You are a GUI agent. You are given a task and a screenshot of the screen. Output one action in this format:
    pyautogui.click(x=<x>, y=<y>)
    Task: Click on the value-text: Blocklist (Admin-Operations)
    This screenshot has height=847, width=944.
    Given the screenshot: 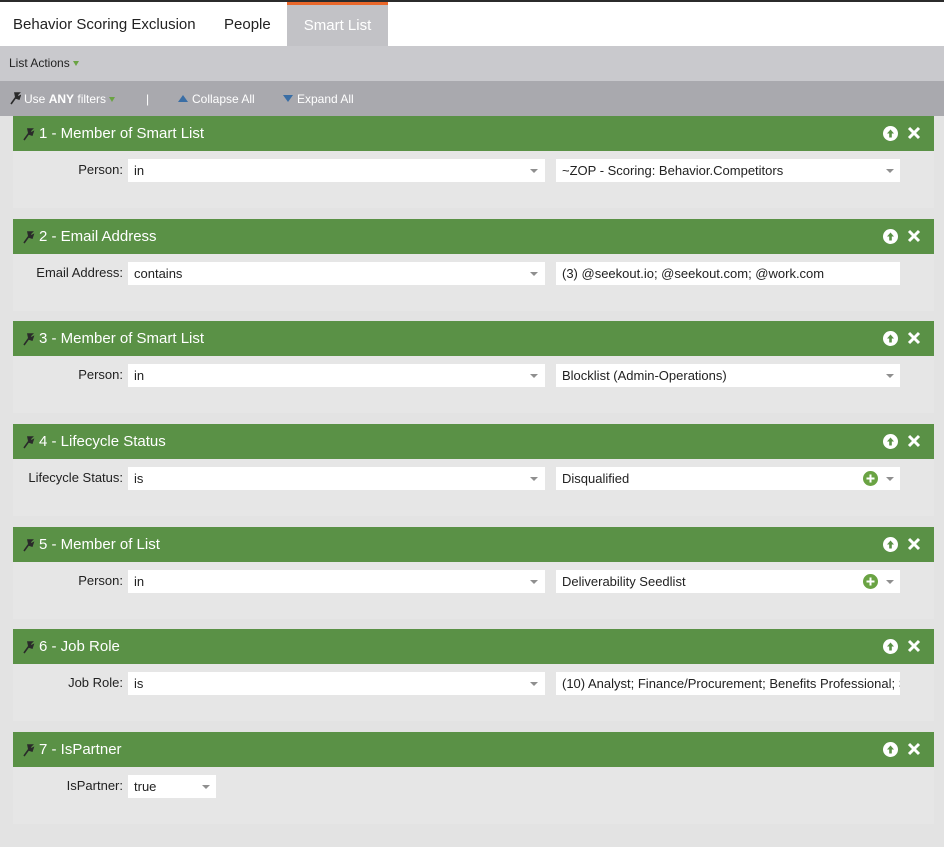 What is the action you would take?
    pyautogui.click(x=644, y=375)
    